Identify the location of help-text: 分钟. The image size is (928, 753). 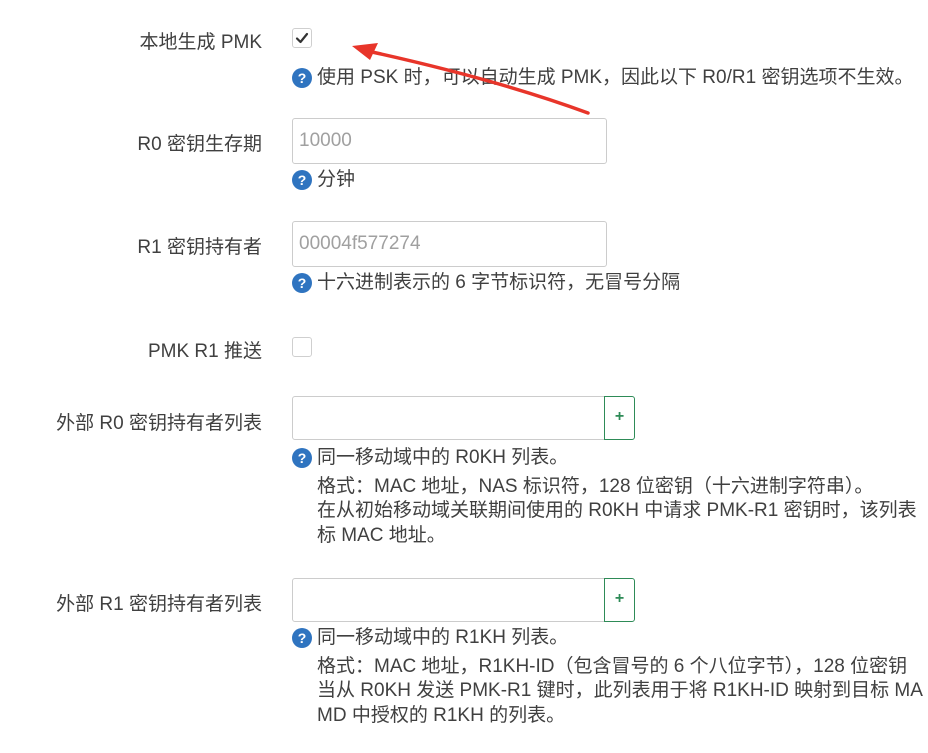
(336, 179).